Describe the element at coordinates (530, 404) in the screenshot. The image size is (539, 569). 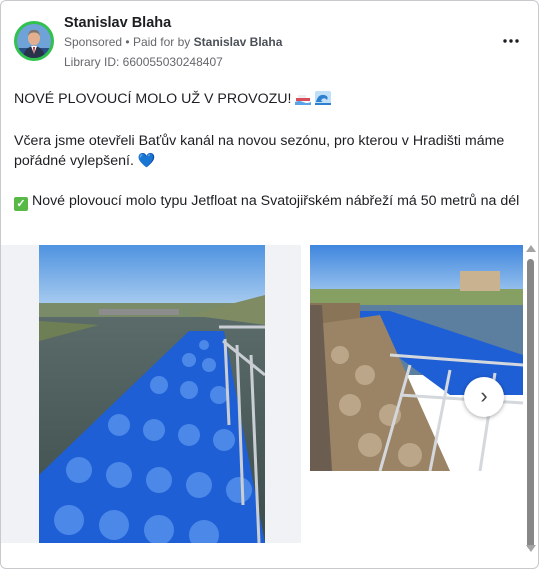
I see `scrollbar-thumb` at that location.